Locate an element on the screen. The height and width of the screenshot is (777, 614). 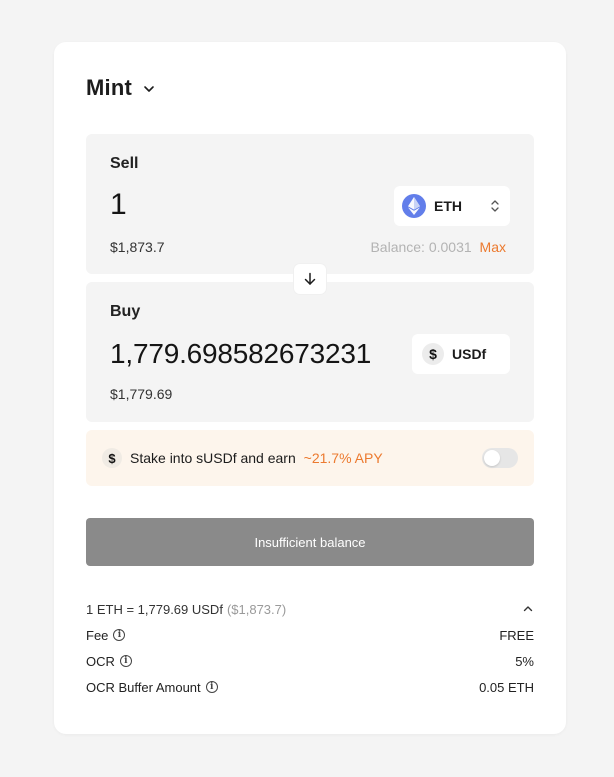
stake-text: Stake into sUSDf and earn ~21.7% APY is located at coordinates (256, 458).